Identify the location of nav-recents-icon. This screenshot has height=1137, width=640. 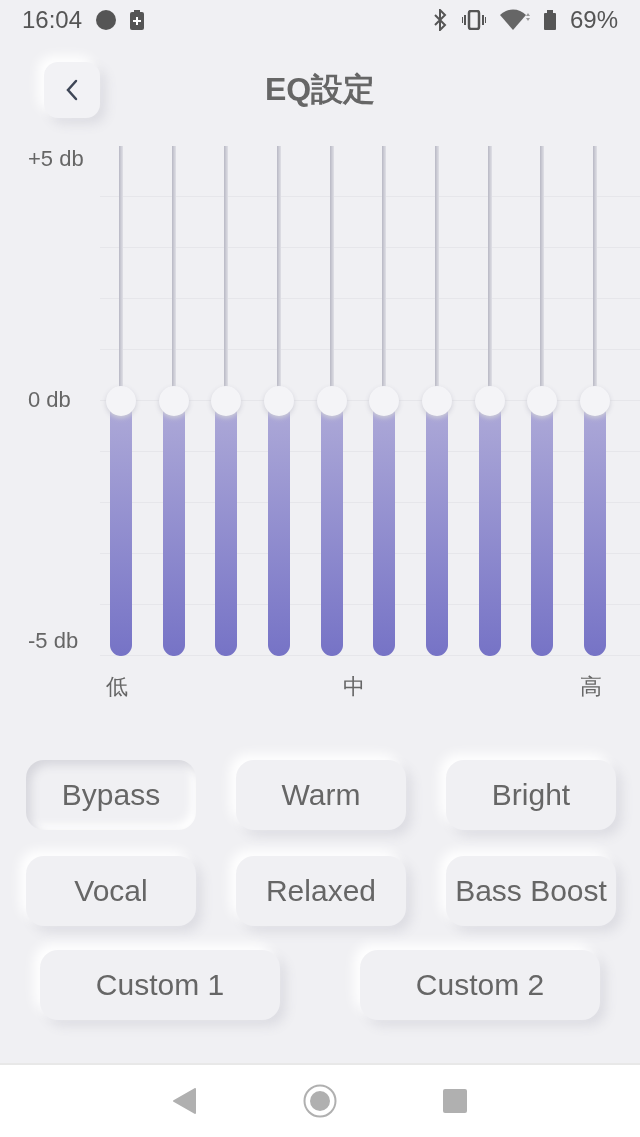
(455, 1101).